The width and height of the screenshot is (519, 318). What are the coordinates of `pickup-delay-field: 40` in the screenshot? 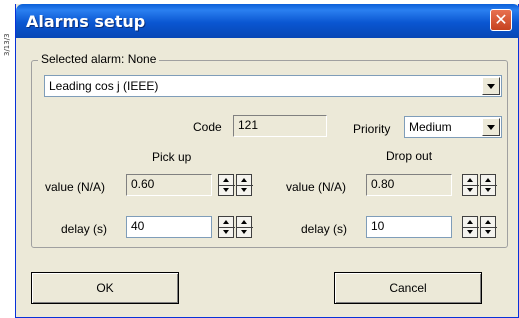 It's located at (169, 227).